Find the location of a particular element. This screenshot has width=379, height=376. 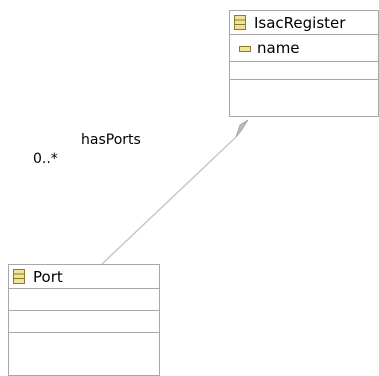

class-header: IsacRegister is located at coordinates (304, 23).